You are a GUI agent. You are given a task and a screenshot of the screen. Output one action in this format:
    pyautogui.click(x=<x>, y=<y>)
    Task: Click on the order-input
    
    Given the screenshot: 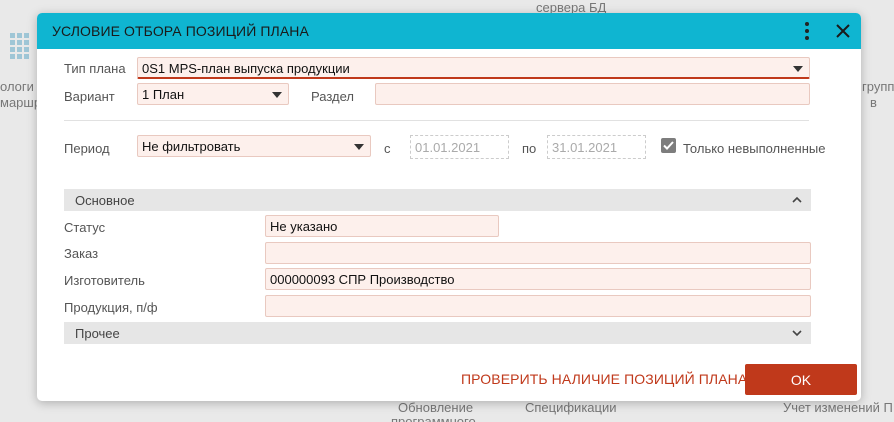 What is the action you would take?
    pyautogui.click(x=538, y=253)
    